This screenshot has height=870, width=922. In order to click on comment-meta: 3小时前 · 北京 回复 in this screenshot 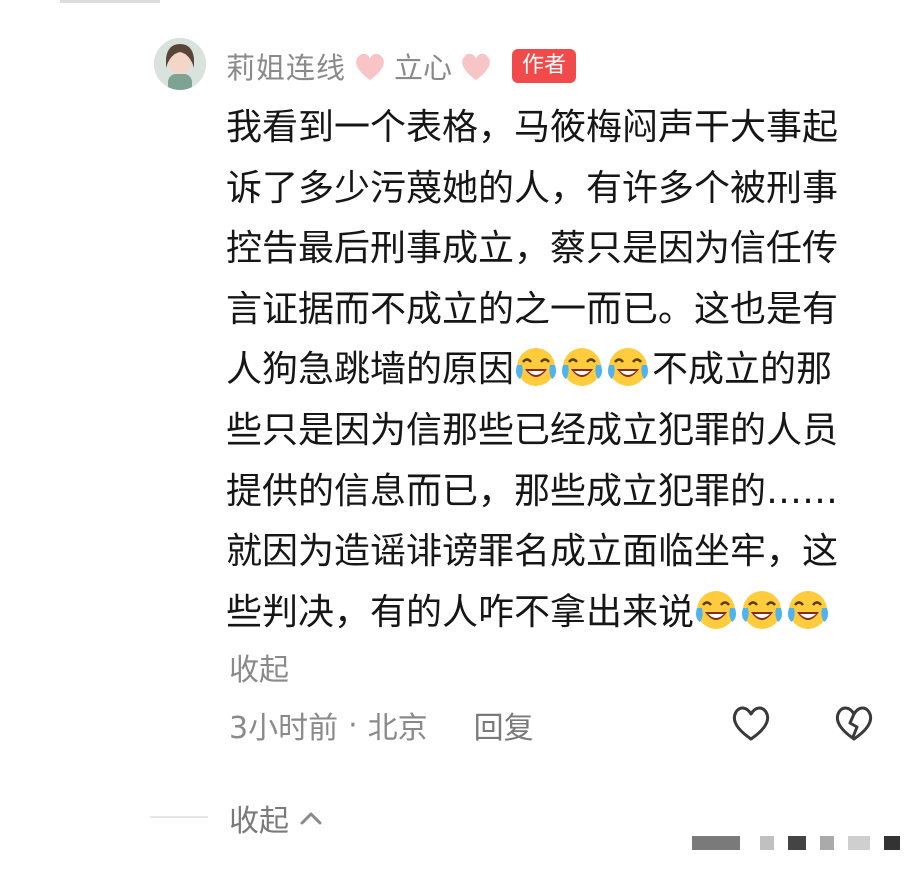, I will do `click(381, 725)`.